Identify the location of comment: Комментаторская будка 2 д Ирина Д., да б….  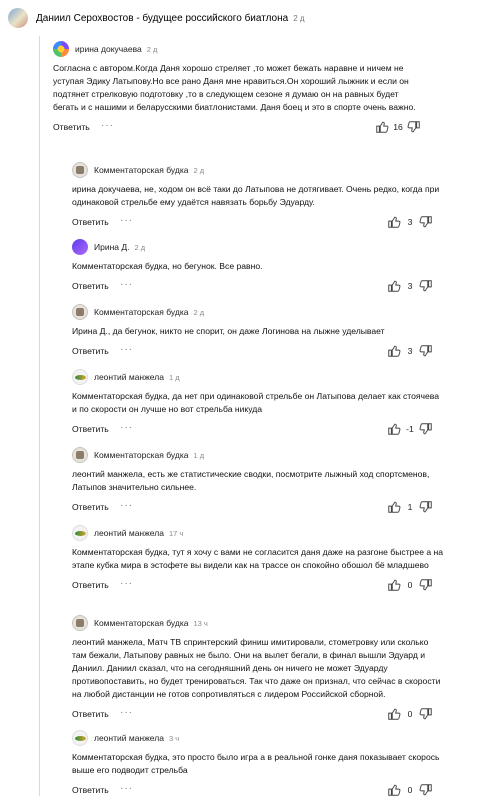
(258, 331).